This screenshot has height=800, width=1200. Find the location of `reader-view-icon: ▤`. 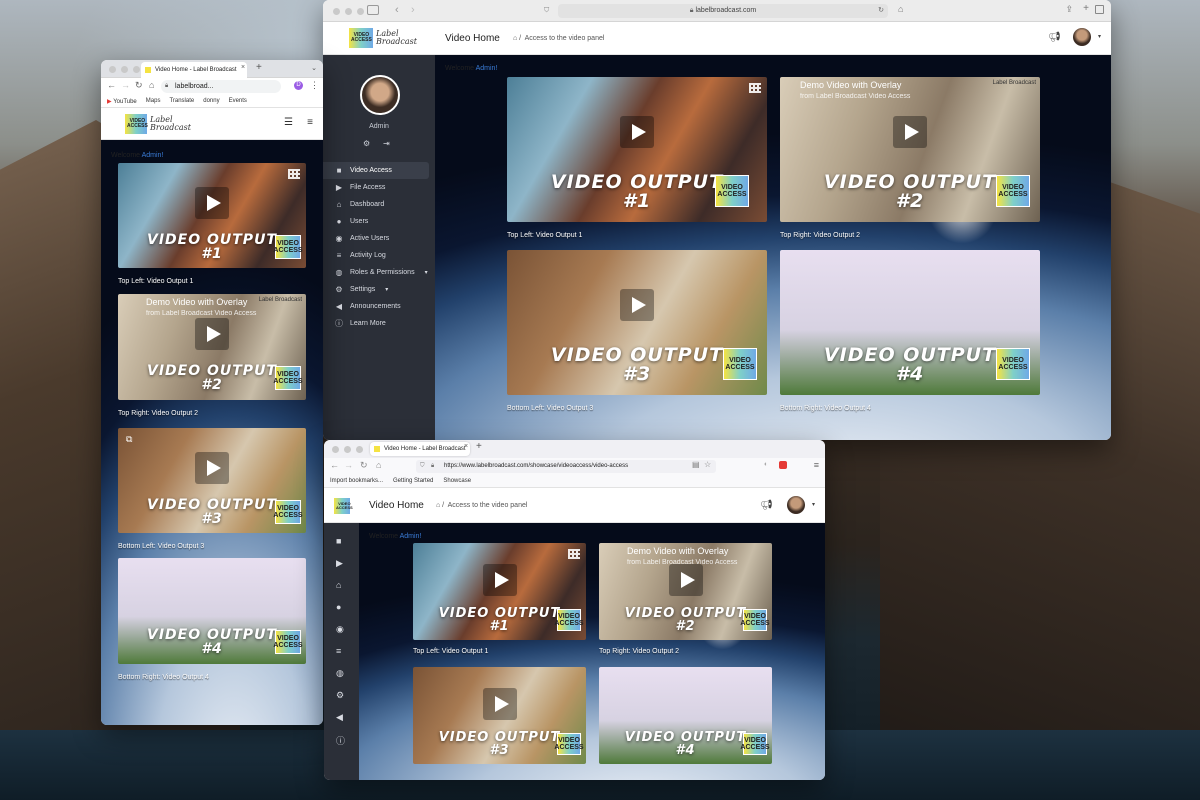

reader-view-icon: ▤ is located at coordinates (696, 464).